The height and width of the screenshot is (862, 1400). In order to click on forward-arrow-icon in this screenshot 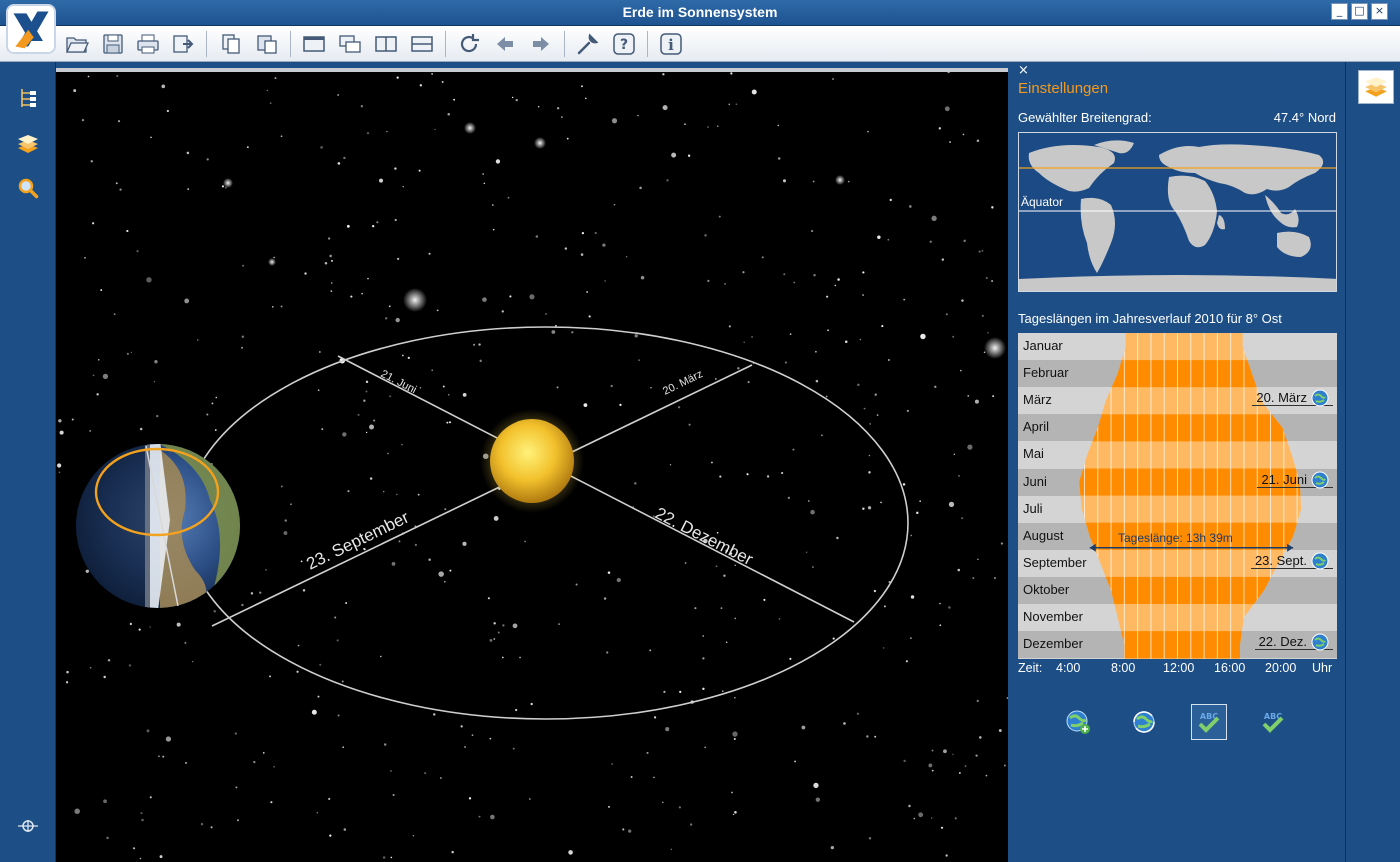, I will do `click(541, 44)`.